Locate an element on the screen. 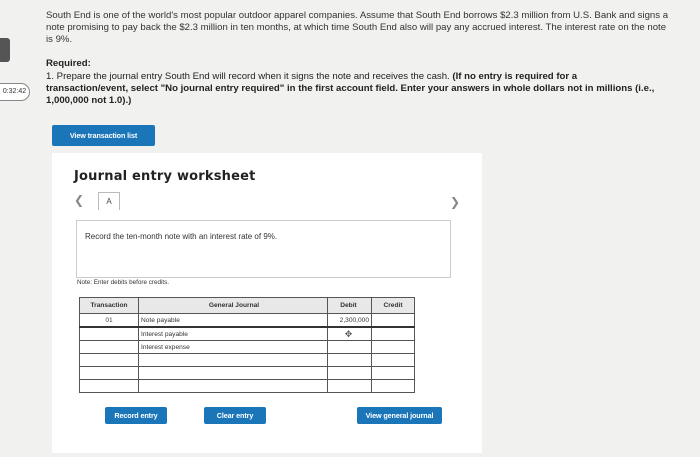 Image resolution: width=700 pixels, height=457 pixels. header-transaction: Transaction is located at coordinates (109, 305).